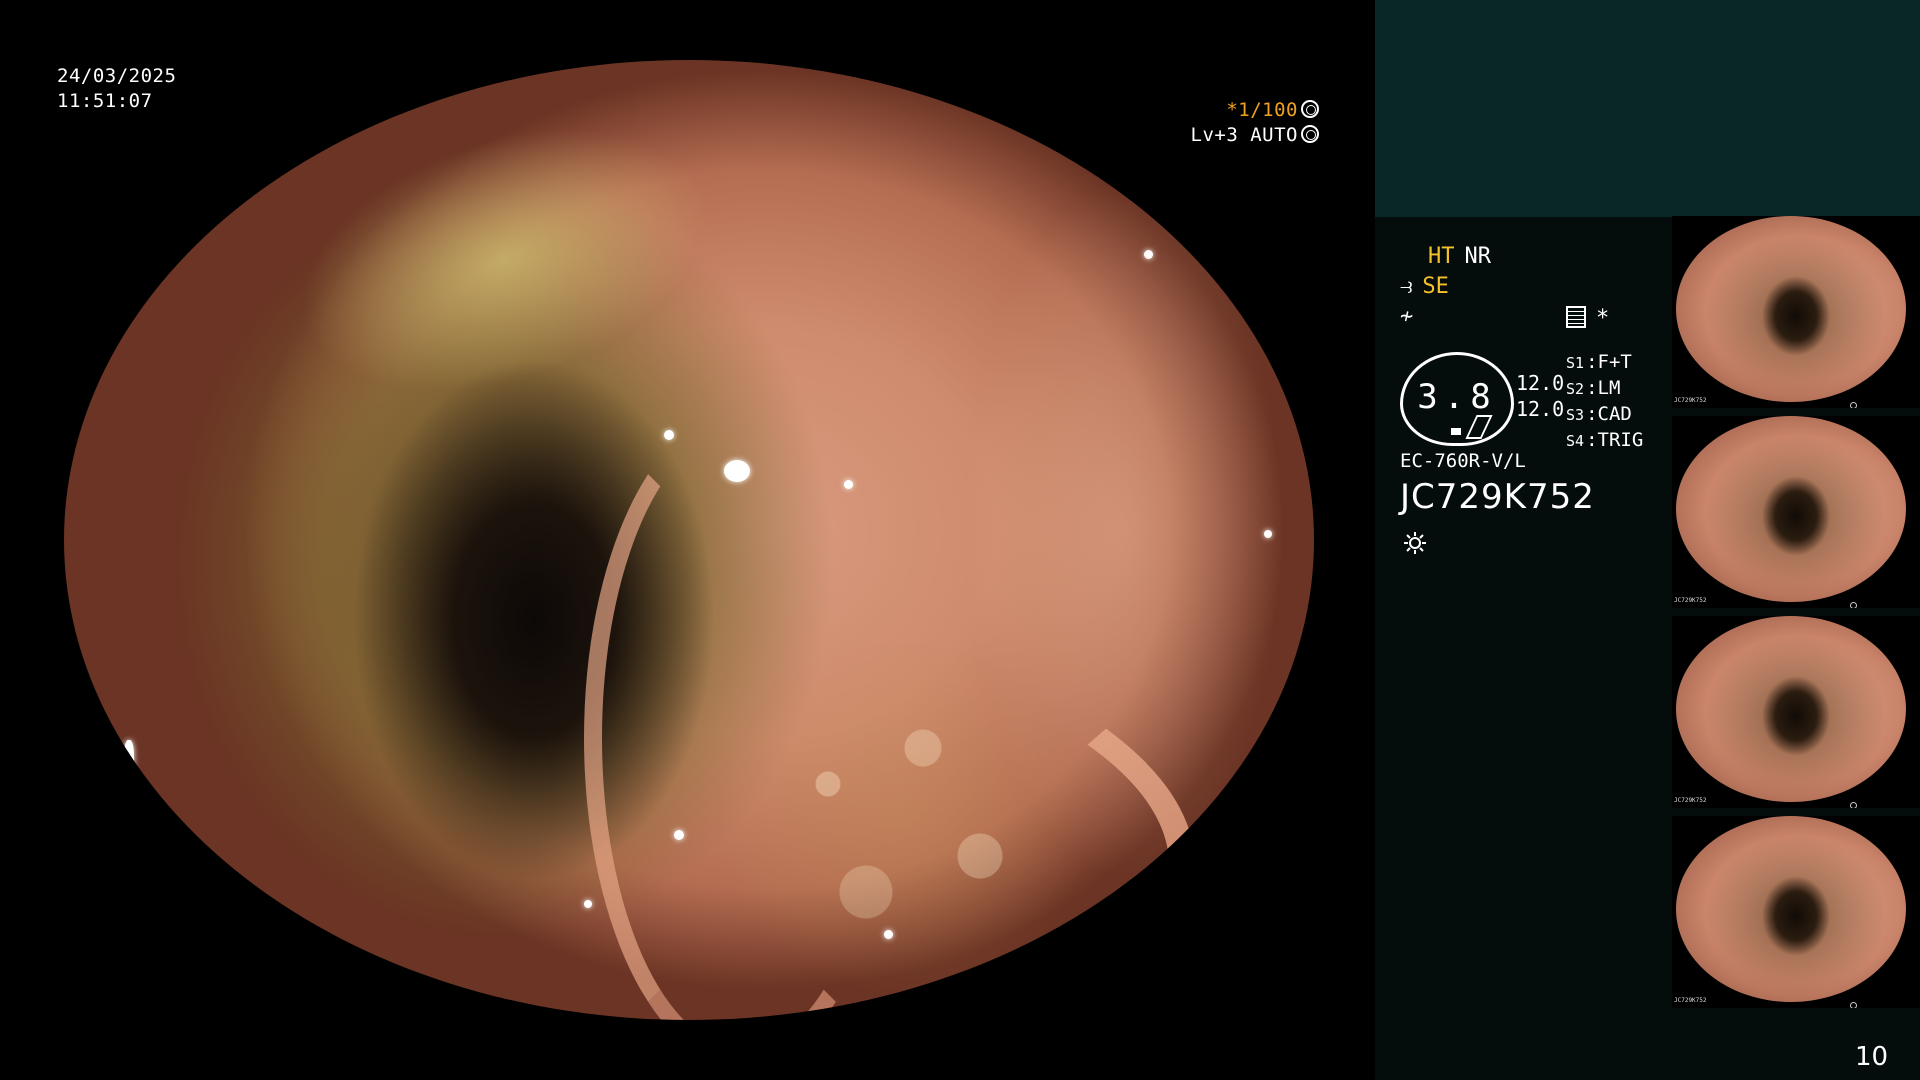 The height and width of the screenshot is (1080, 1920). Describe the element at coordinates (1478, 256) in the screenshot. I see `mode-nr: NR` at that location.